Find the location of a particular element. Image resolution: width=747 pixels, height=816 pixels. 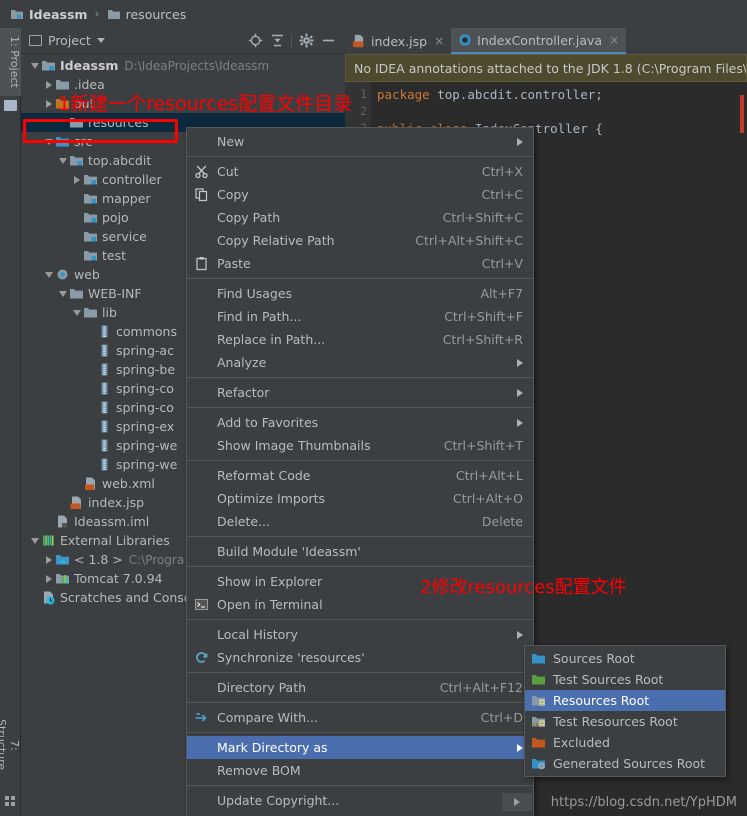

tree-node-label: src is located at coordinates (83, 141).